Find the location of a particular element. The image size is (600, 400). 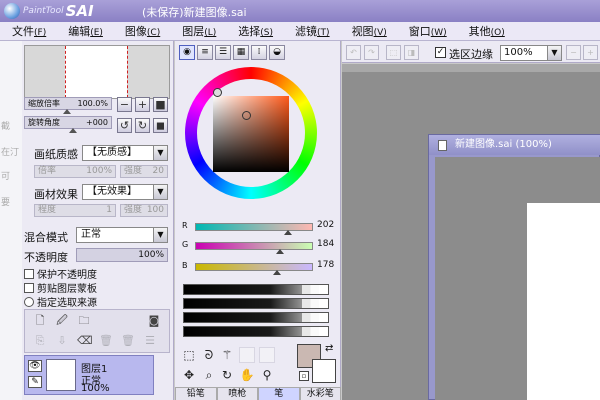

paper-strength-field: 强度 20 is located at coordinates (144, 171).